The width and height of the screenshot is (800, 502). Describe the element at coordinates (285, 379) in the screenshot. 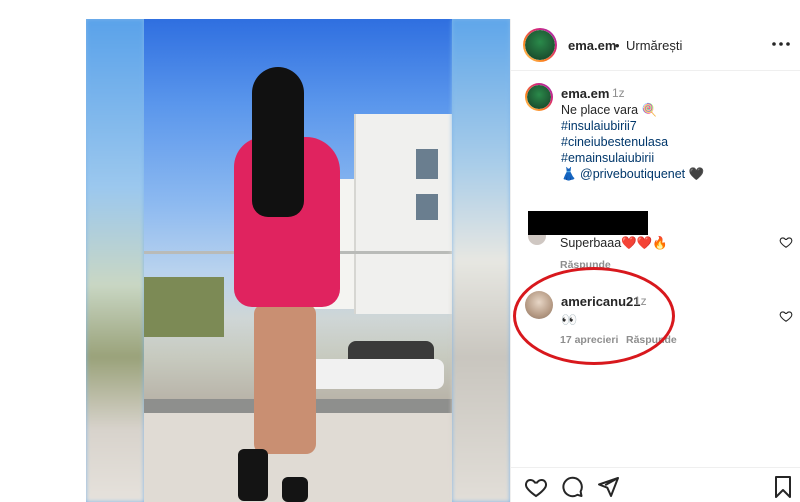

I see `image-figure-legs` at that location.